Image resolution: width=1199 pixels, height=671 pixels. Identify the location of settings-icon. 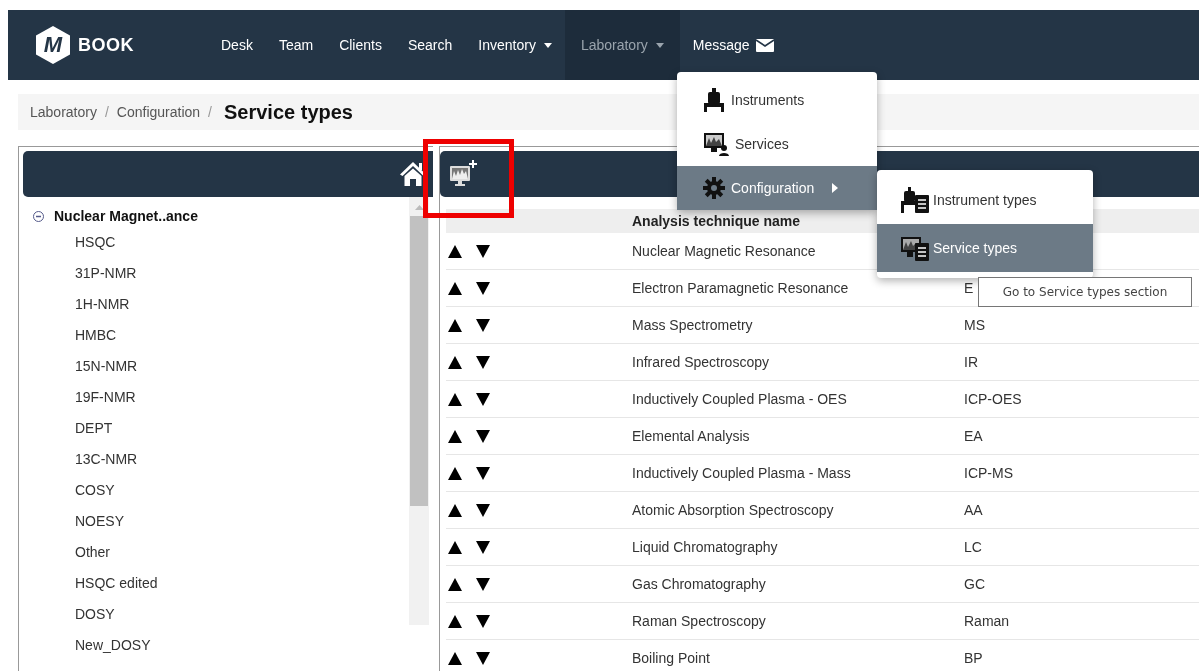
(714, 188).